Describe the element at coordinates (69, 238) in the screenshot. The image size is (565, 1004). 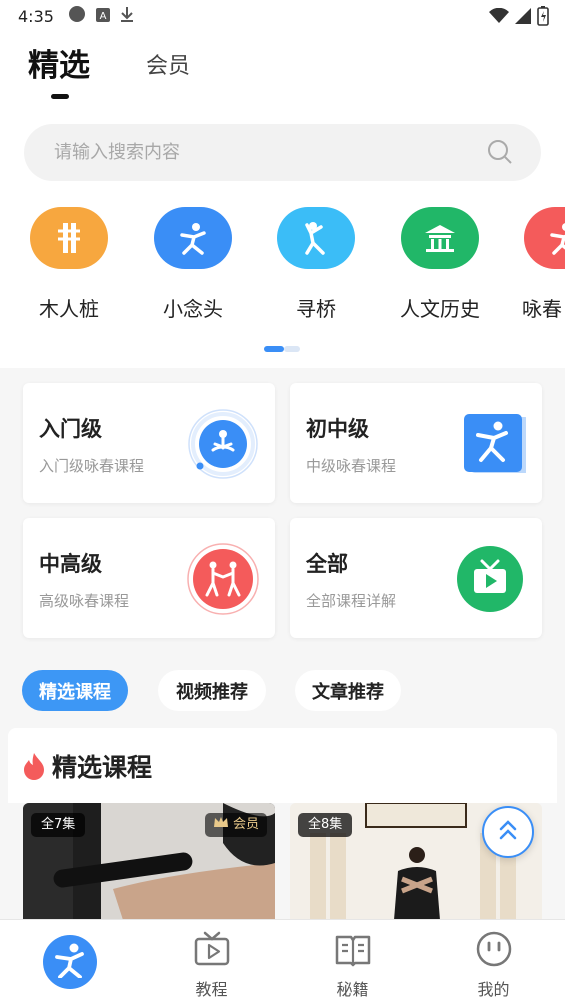
I see `wooden-dummy-icon` at that location.